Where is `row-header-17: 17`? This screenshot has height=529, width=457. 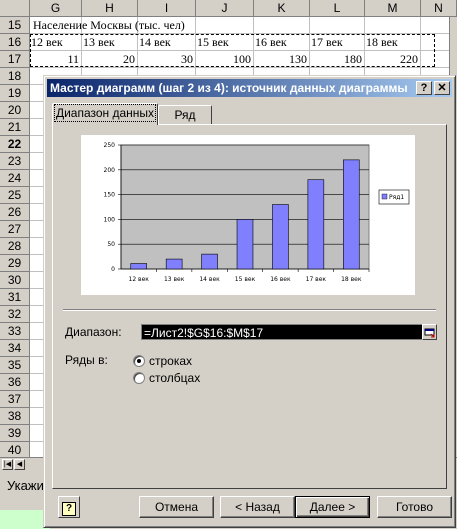 row-header-17: 17 is located at coordinates (15, 59).